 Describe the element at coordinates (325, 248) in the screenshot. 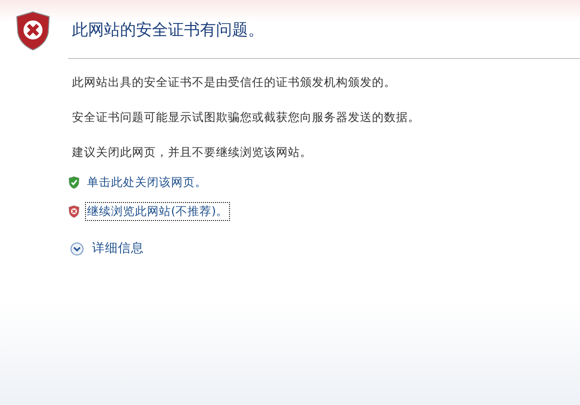

I see `details-toggle: 详细信息` at that location.